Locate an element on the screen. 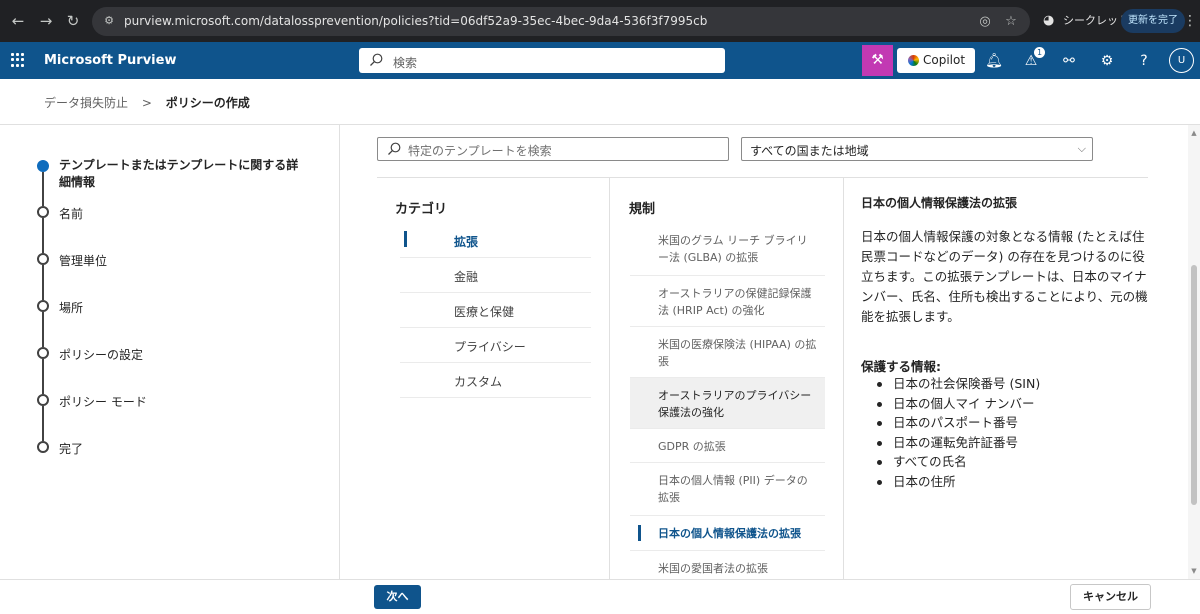 This screenshot has height=614, width=1200. regulation-item: 日本の個人情報 (PII) データの拡張 is located at coordinates (727, 489).